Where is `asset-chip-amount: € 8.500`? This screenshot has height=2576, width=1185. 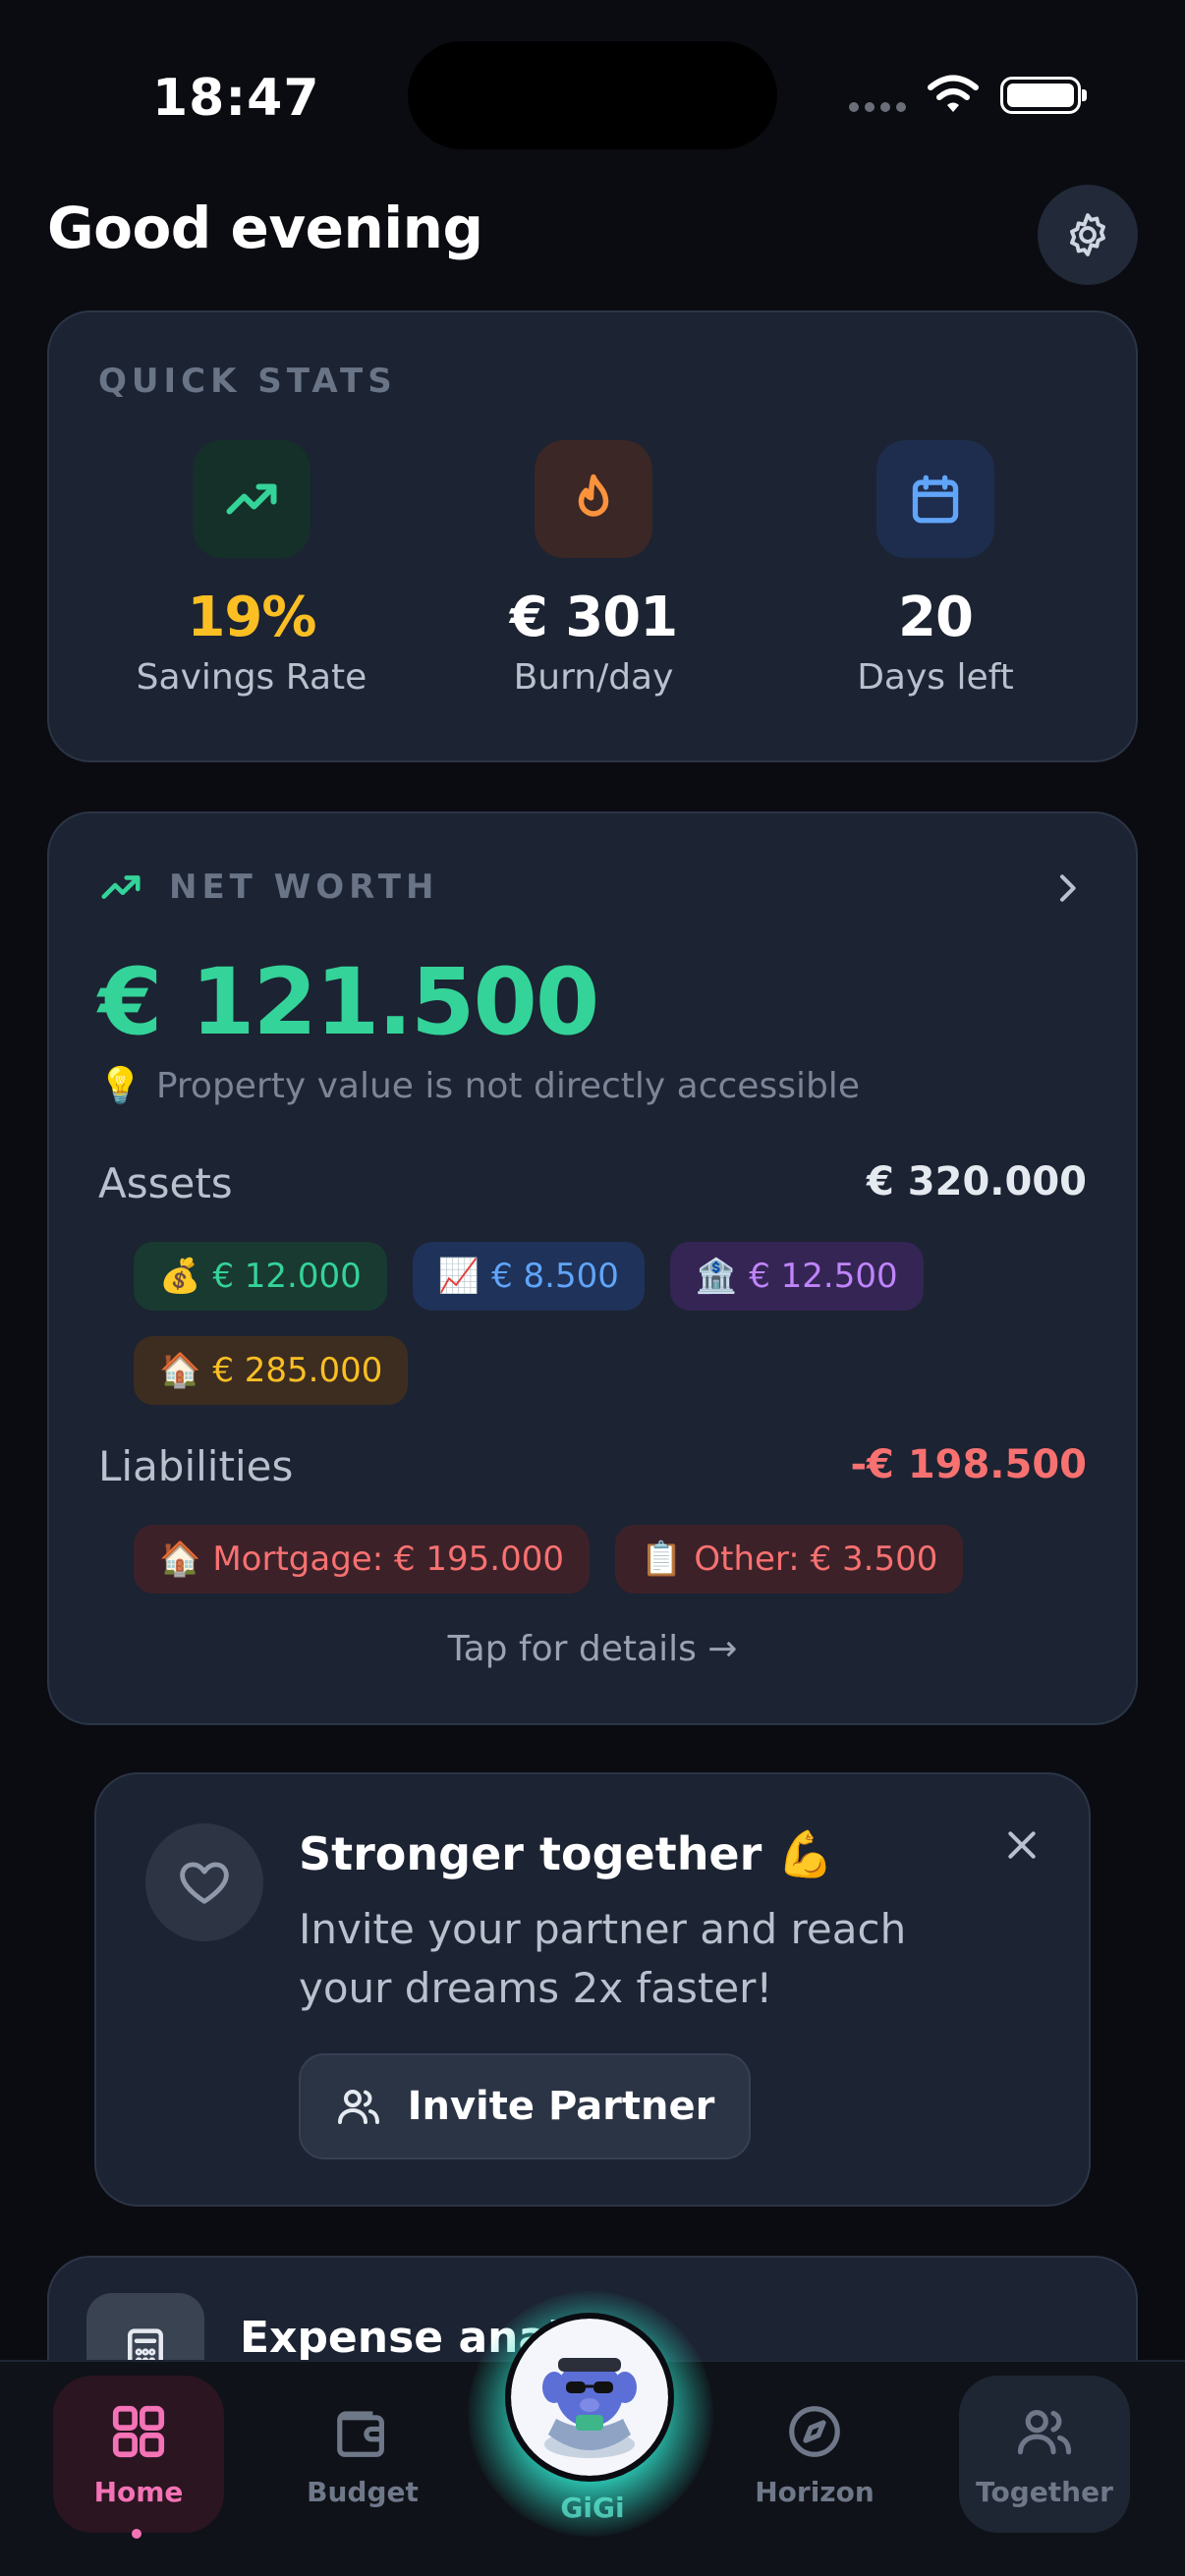
asset-chip-amount: € 8.500 is located at coordinates (555, 1276).